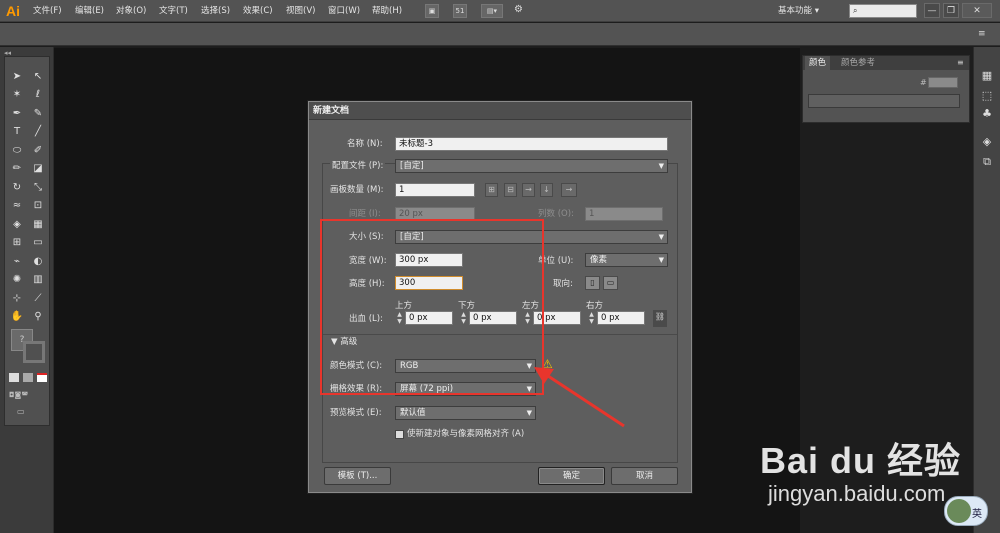 Image resolution: width=1000 pixels, height=533 pixels. What do you see at coordinates (569, 190) in the screenshot?
I see `layout-direction-icon: →` at bounding box center [569, 190].